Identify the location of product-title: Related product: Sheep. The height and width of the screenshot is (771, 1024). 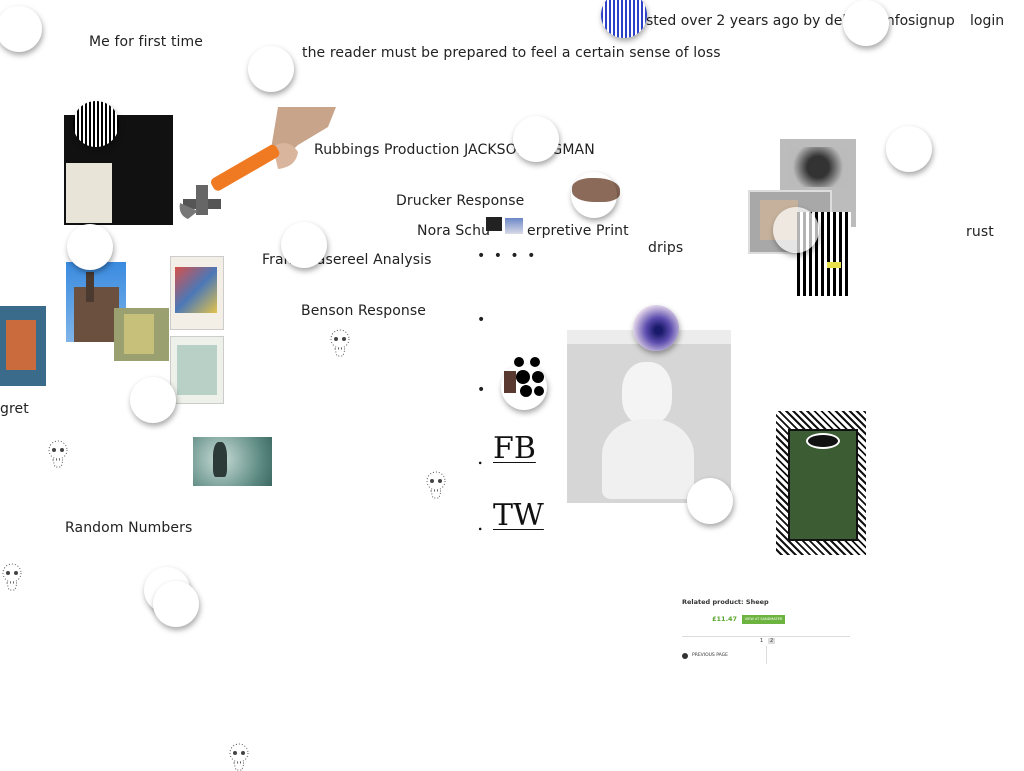
(725, 602).